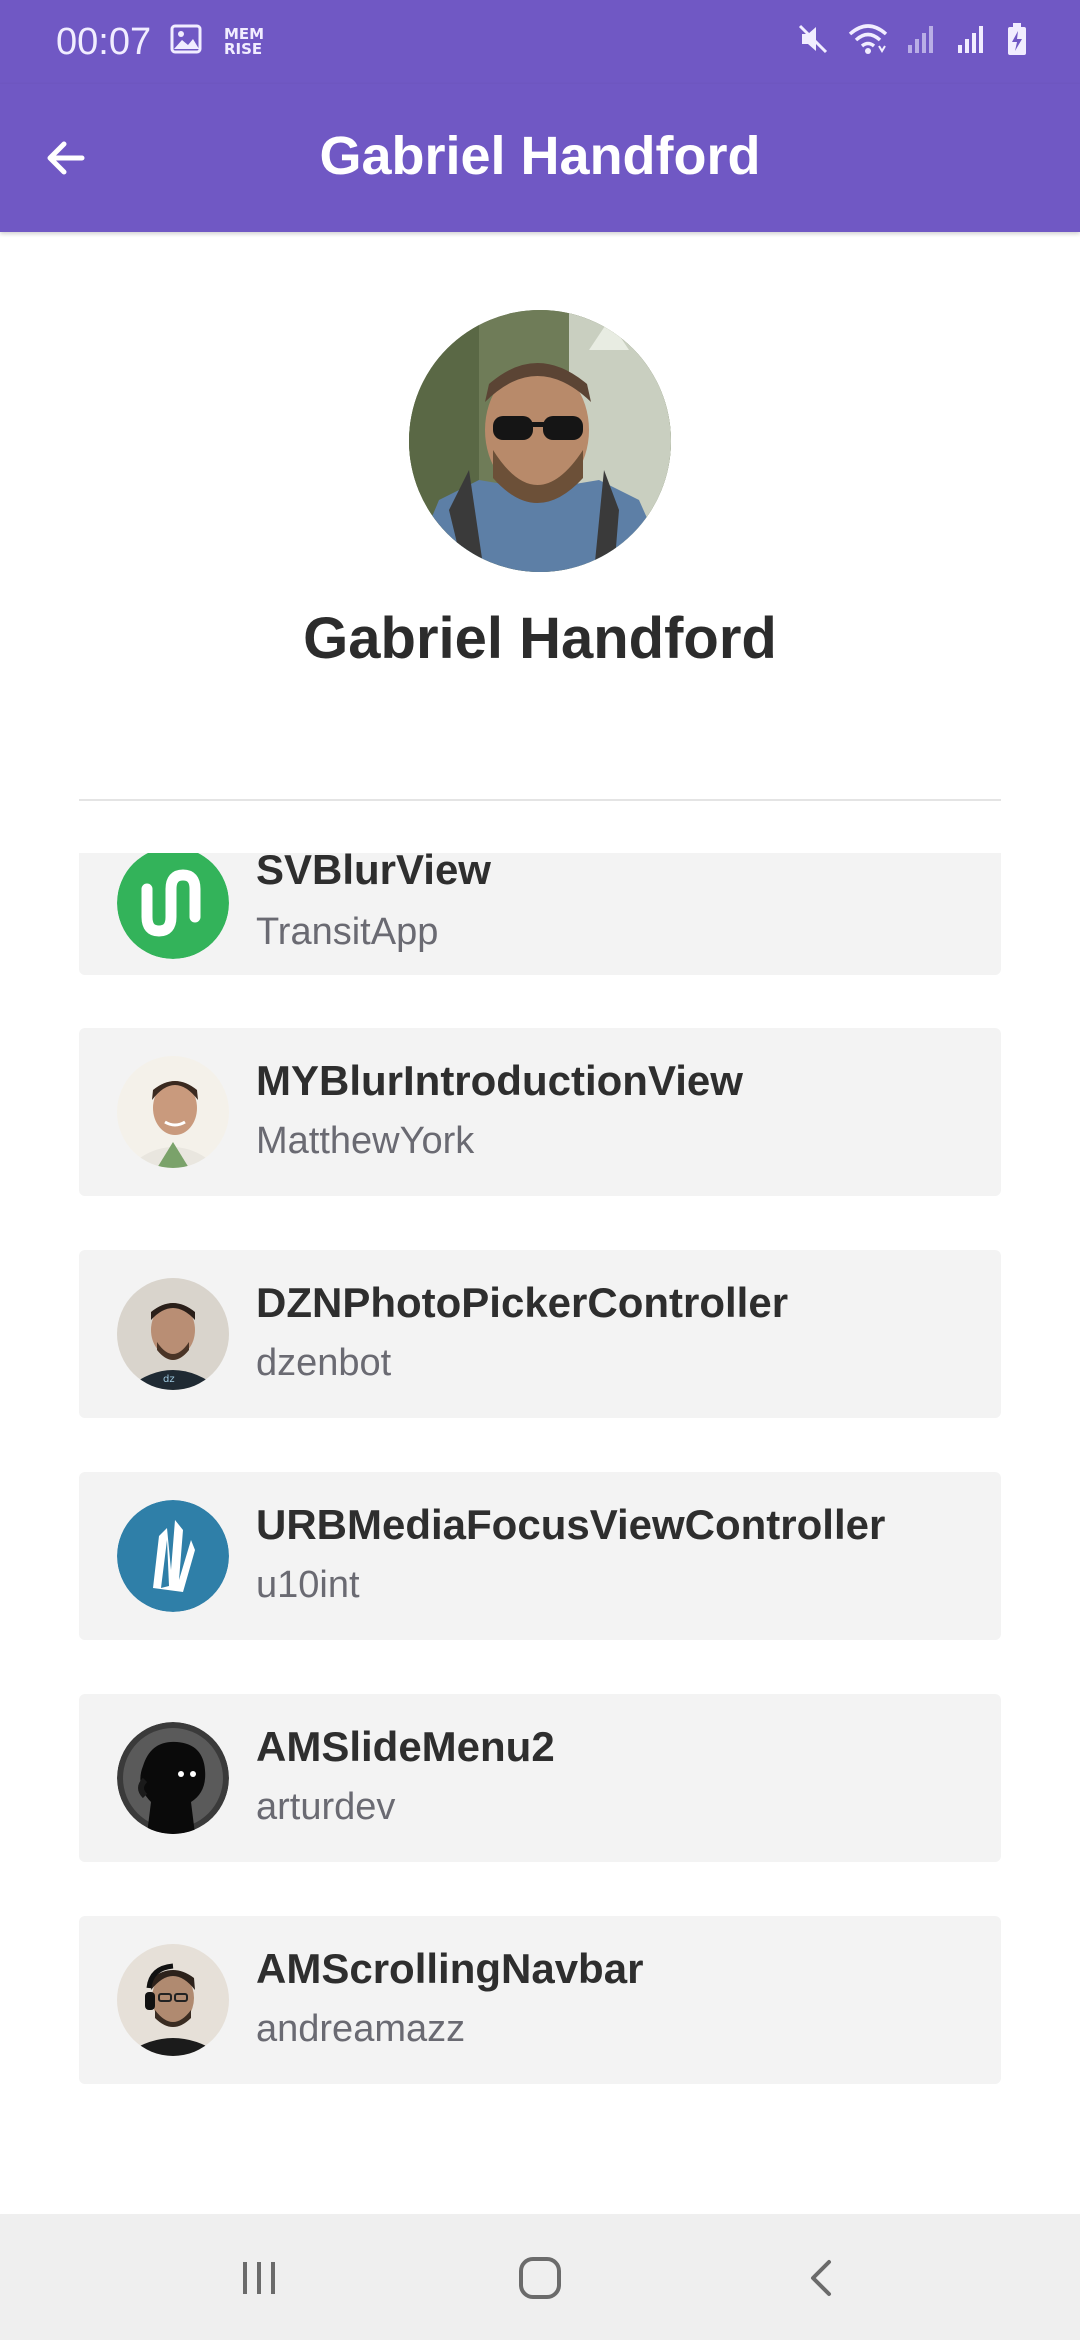  Describe the element at coordinates (173, 1334) in the screenshot. I see `user-avatar: dz` at that location.